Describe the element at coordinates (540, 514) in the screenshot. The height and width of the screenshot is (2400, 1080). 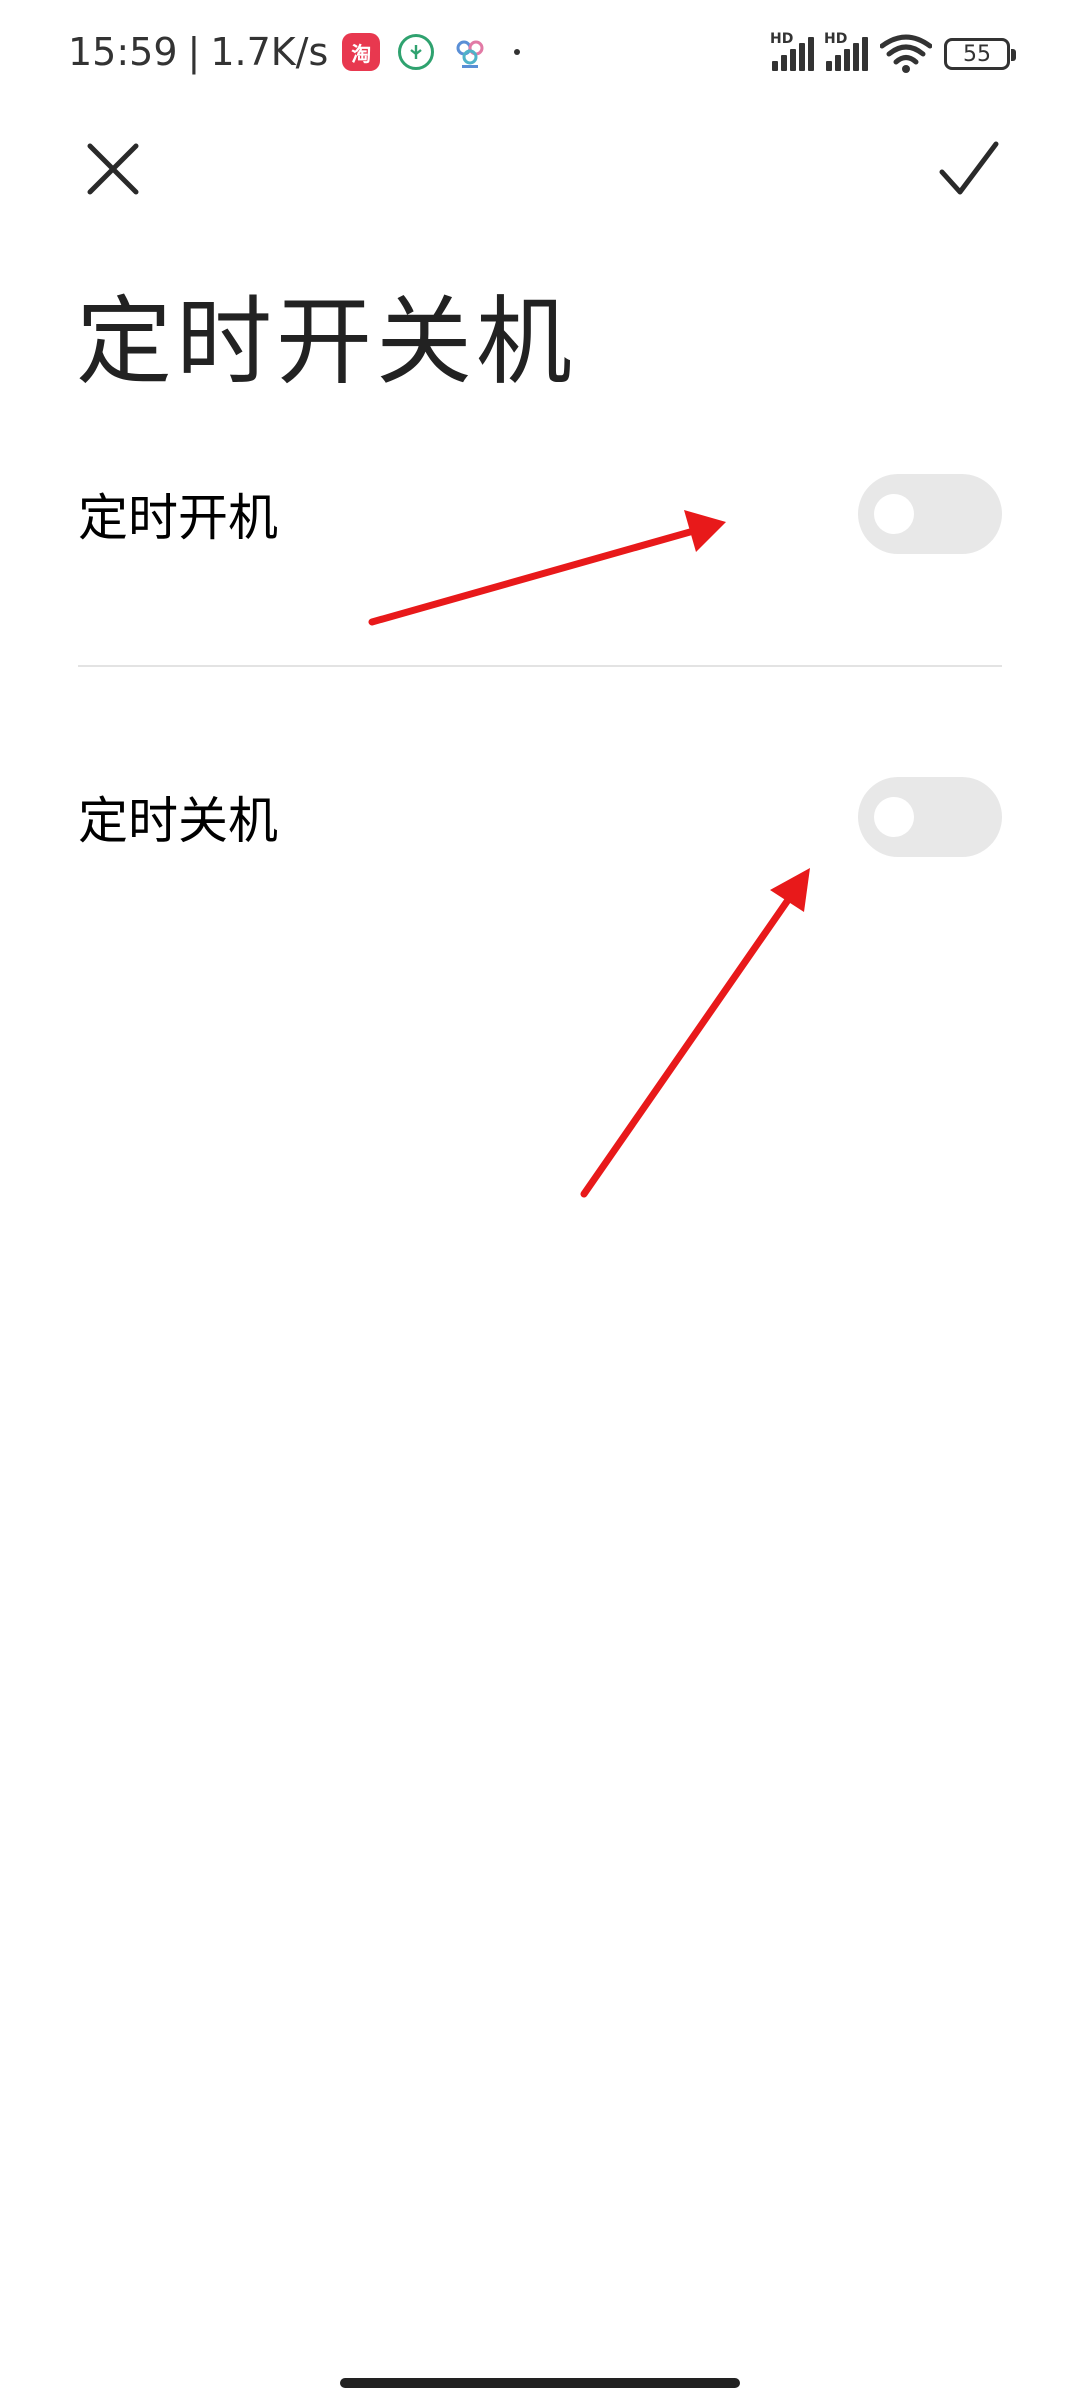
I see `scheduled-power-on-row: 定时开机` at that location.